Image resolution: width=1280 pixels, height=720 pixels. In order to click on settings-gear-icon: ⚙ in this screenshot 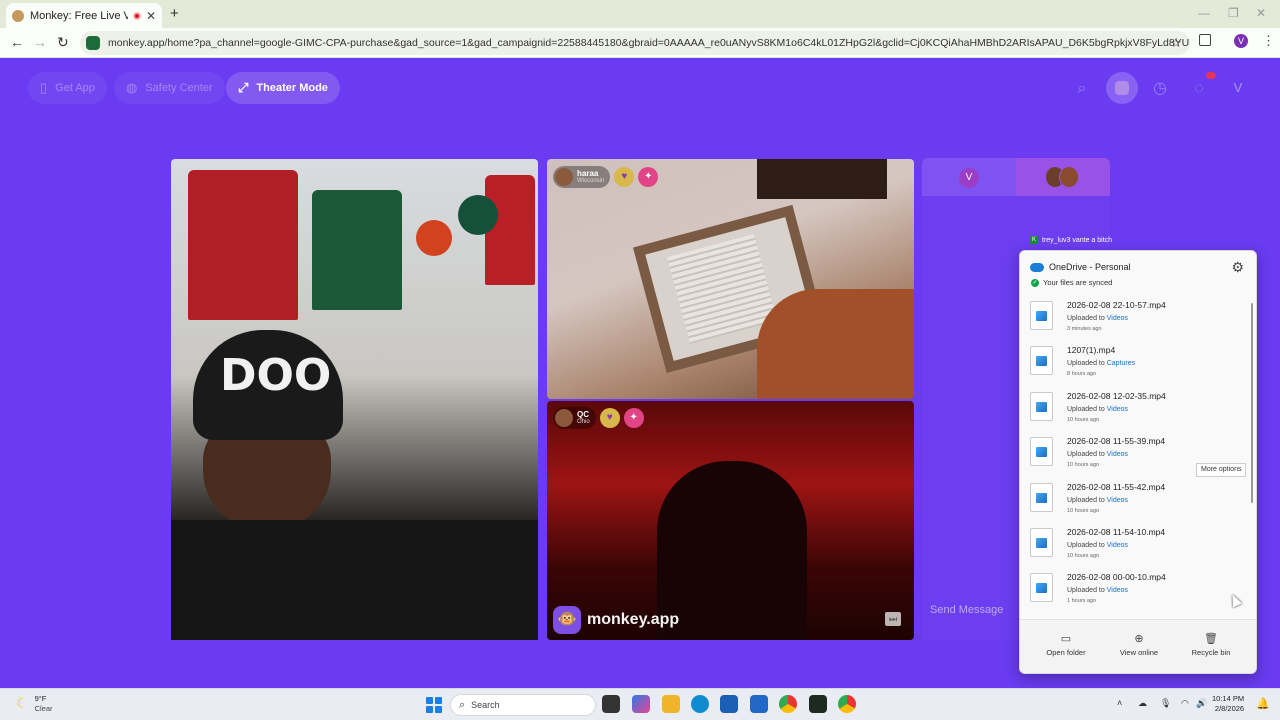, I will do `click(1237, 267)`.